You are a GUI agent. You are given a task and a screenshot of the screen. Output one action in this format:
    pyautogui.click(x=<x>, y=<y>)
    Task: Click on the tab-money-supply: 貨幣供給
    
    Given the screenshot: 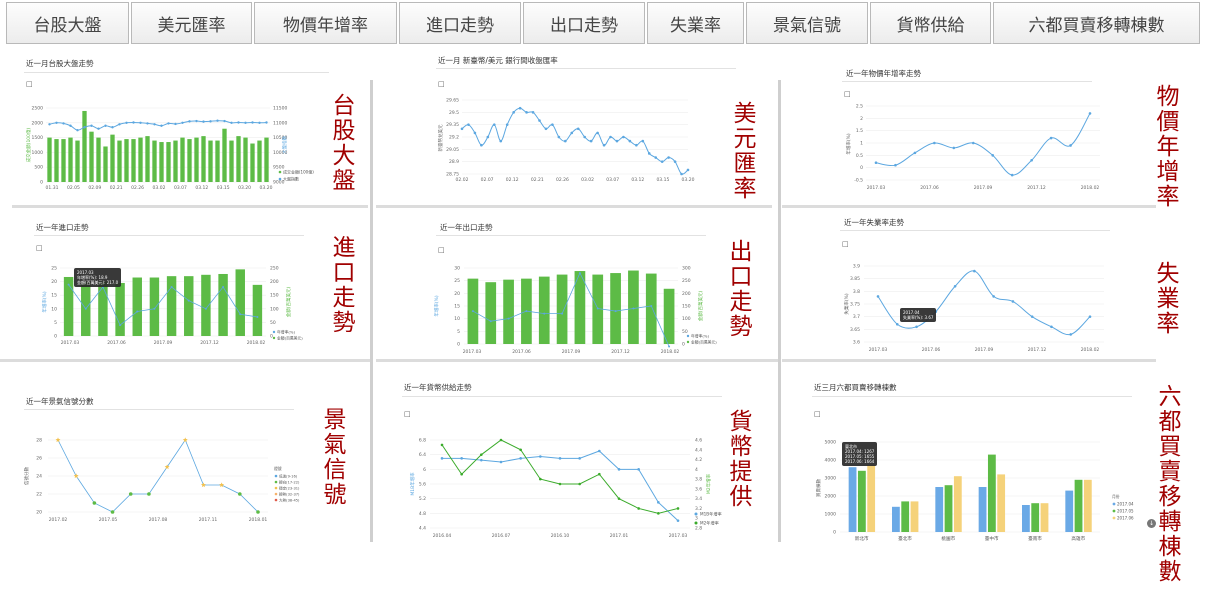 What is the action you would take?
    pyautogui.click(x=930, y=23)
    